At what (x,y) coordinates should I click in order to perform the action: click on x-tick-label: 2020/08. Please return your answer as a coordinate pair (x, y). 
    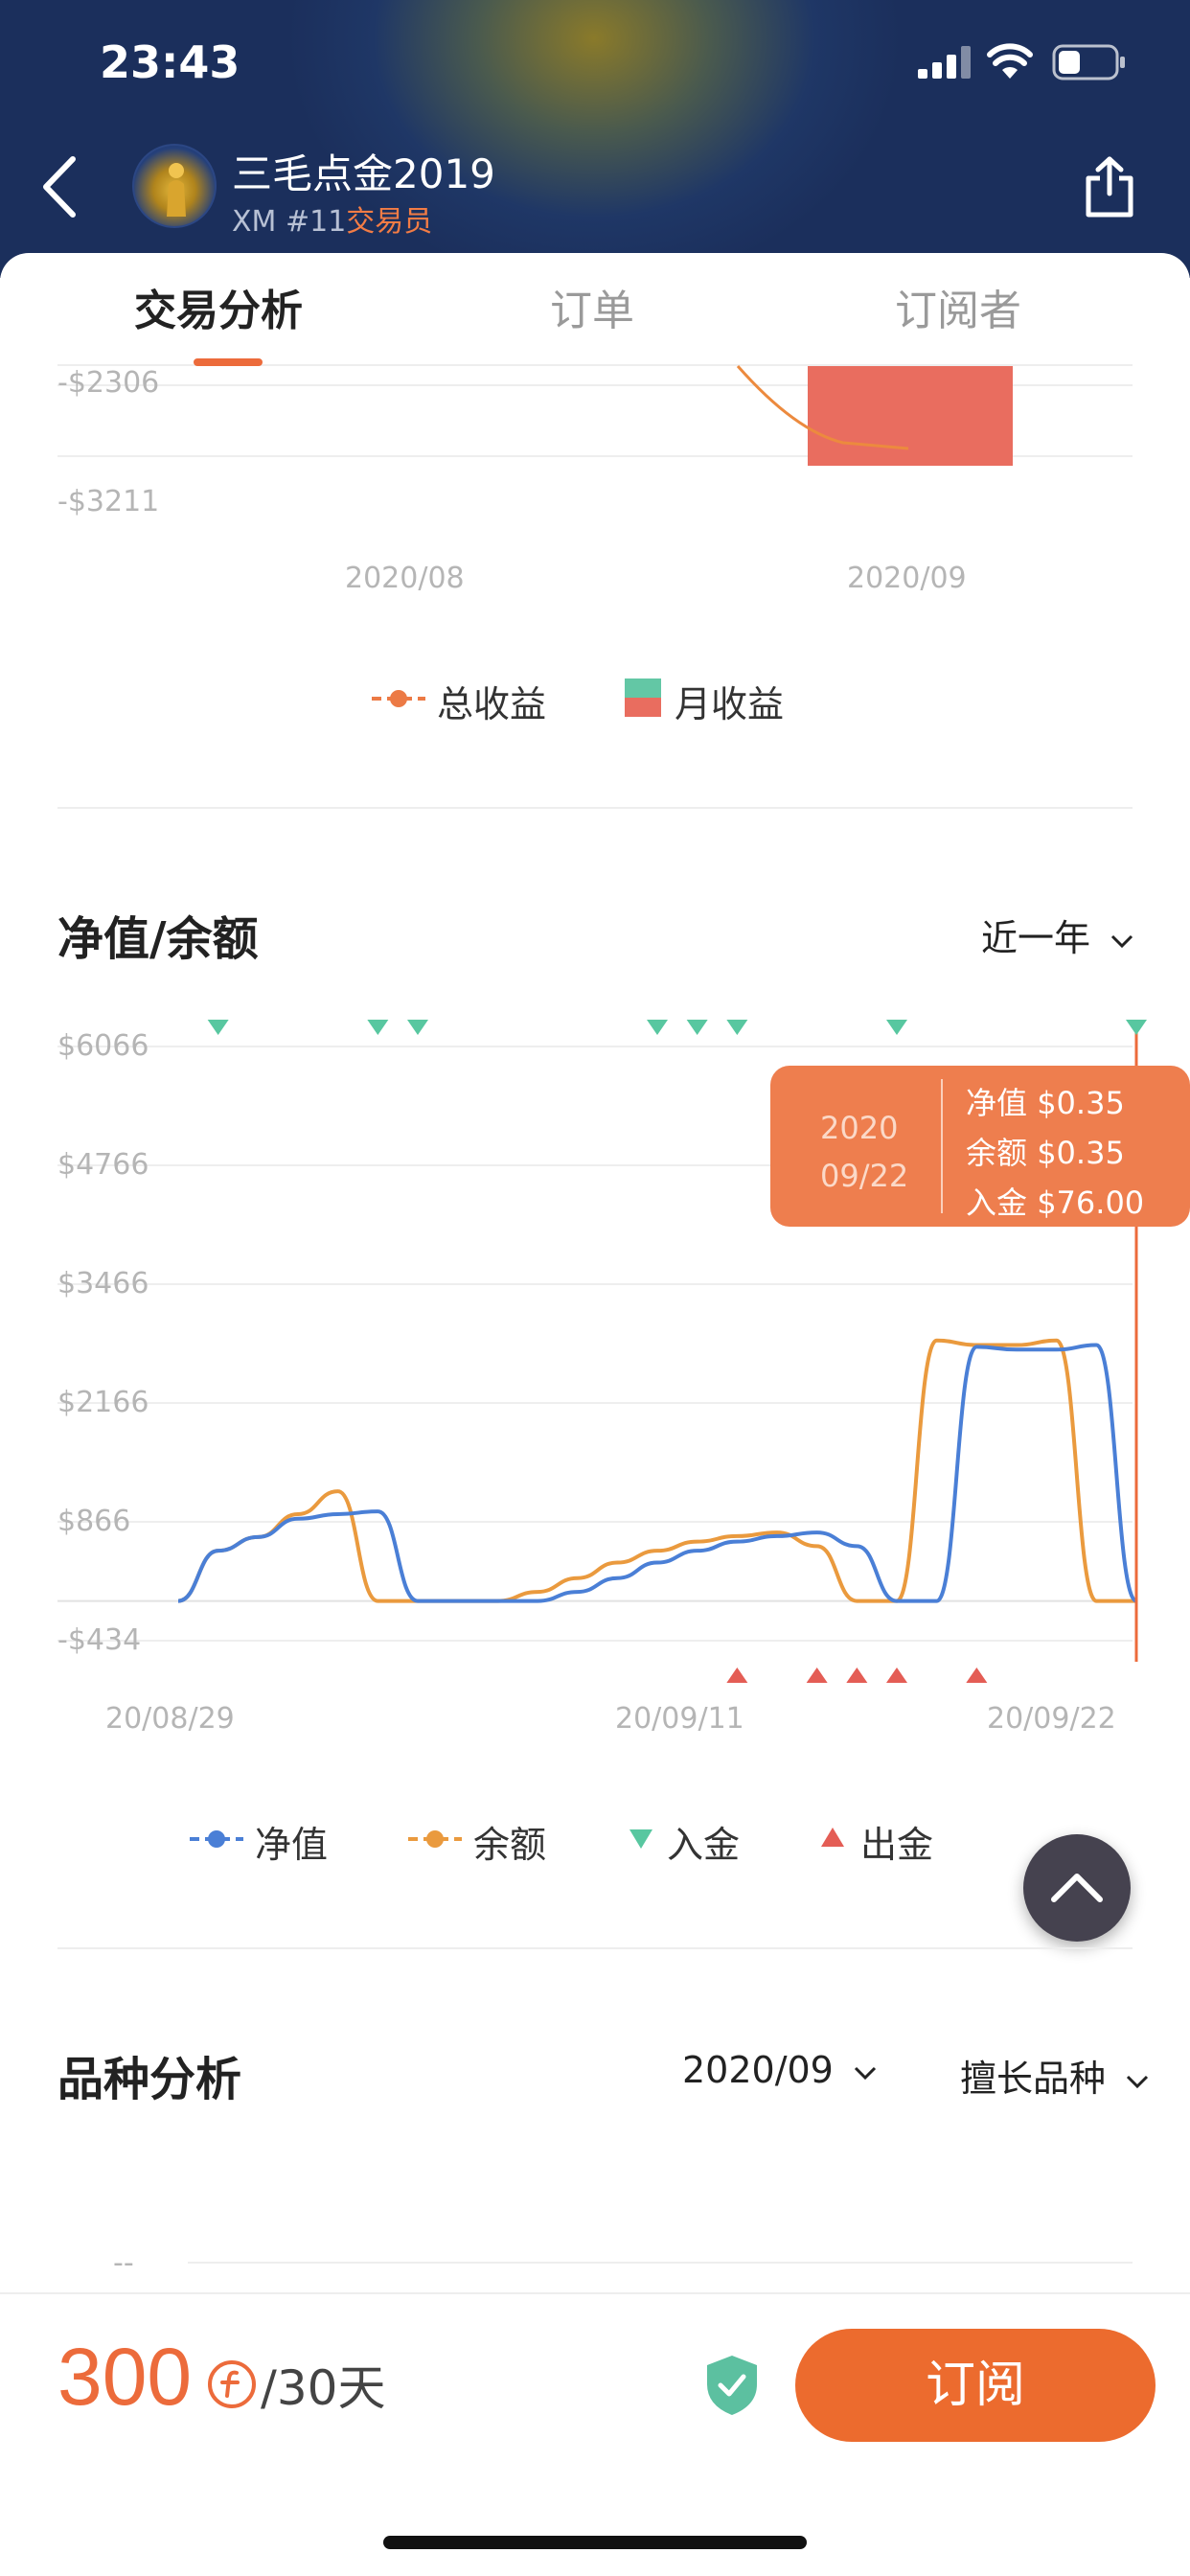
    Looking at the image, I should click on (405, 578).